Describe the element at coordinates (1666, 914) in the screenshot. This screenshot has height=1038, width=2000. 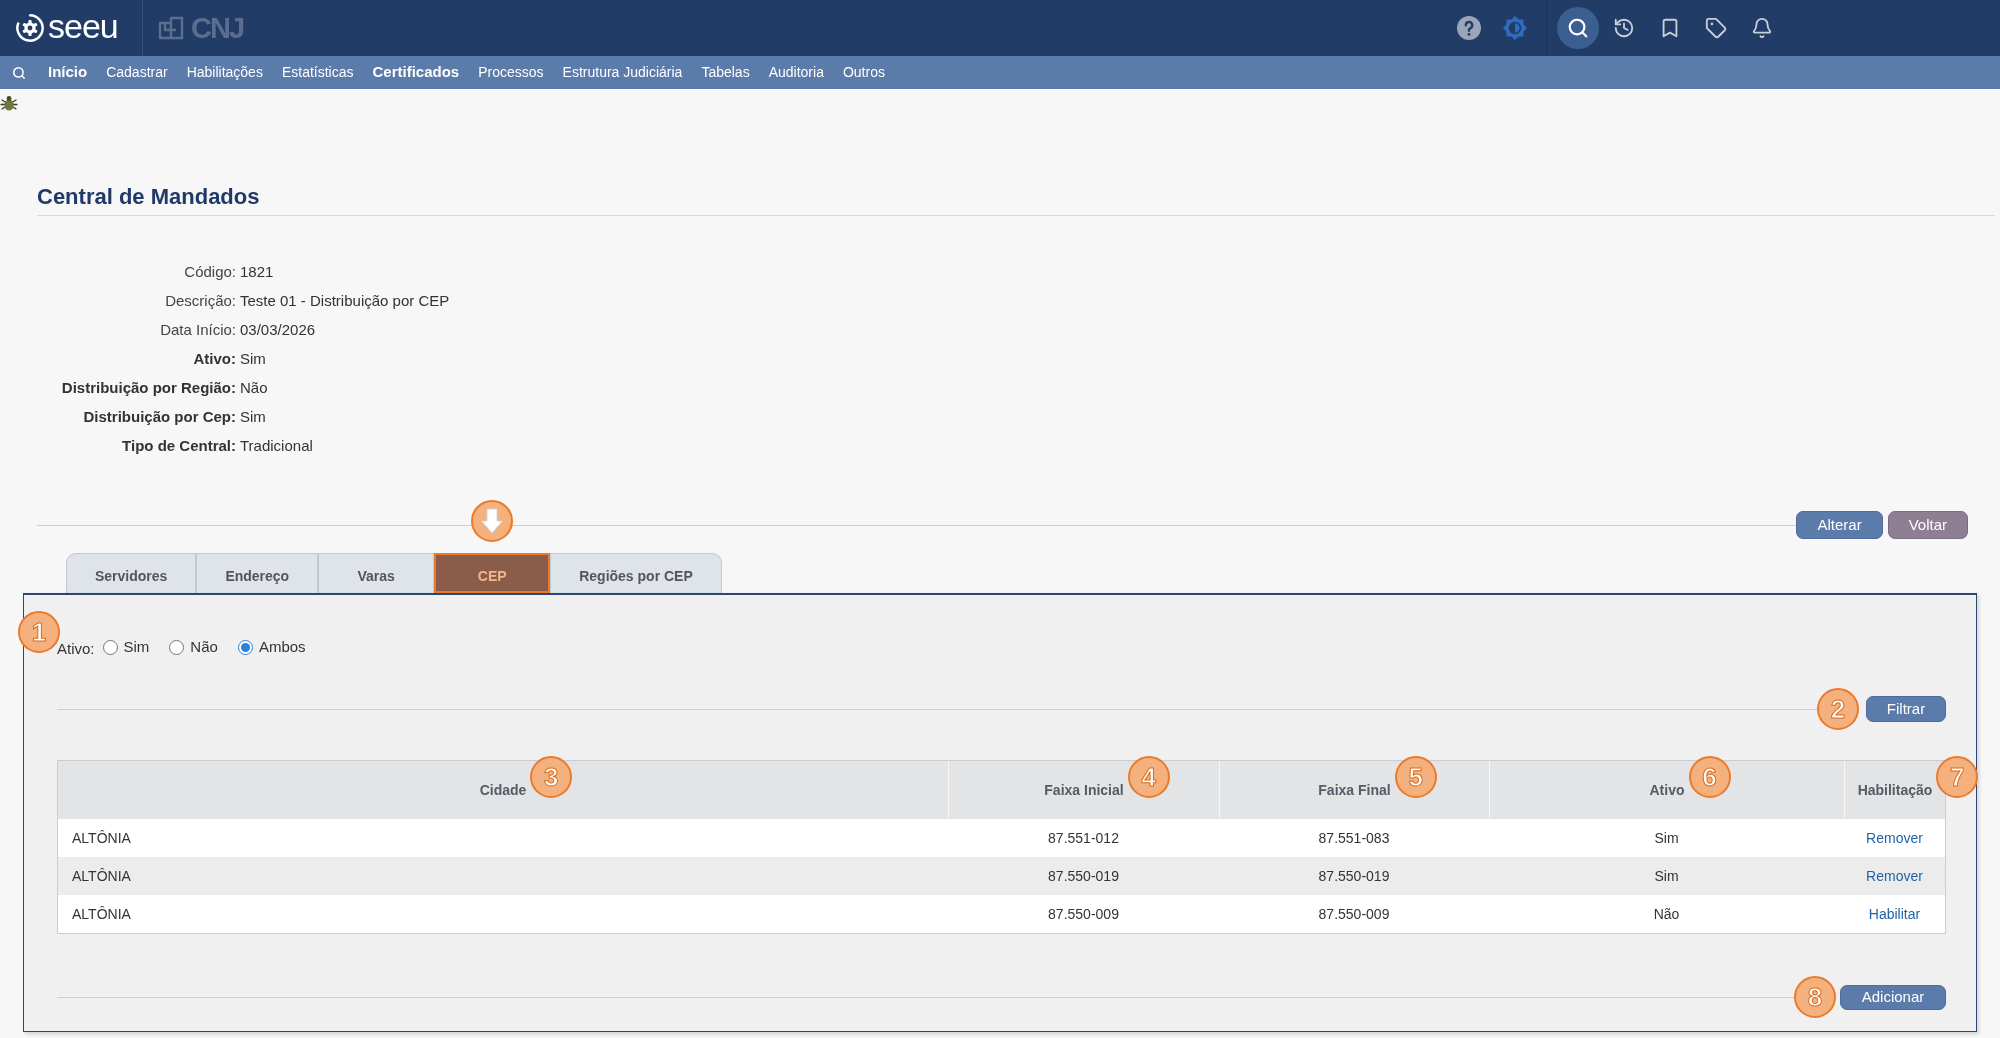
I see `table-cell-text: Não` at that location.